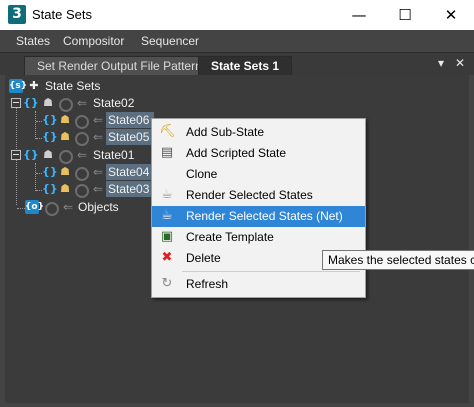 This screenshot has width=474, height=407. Describe the element at coordinates (460, 63) in the screenshot. I see `tab-close-icon: ✕` at that location.